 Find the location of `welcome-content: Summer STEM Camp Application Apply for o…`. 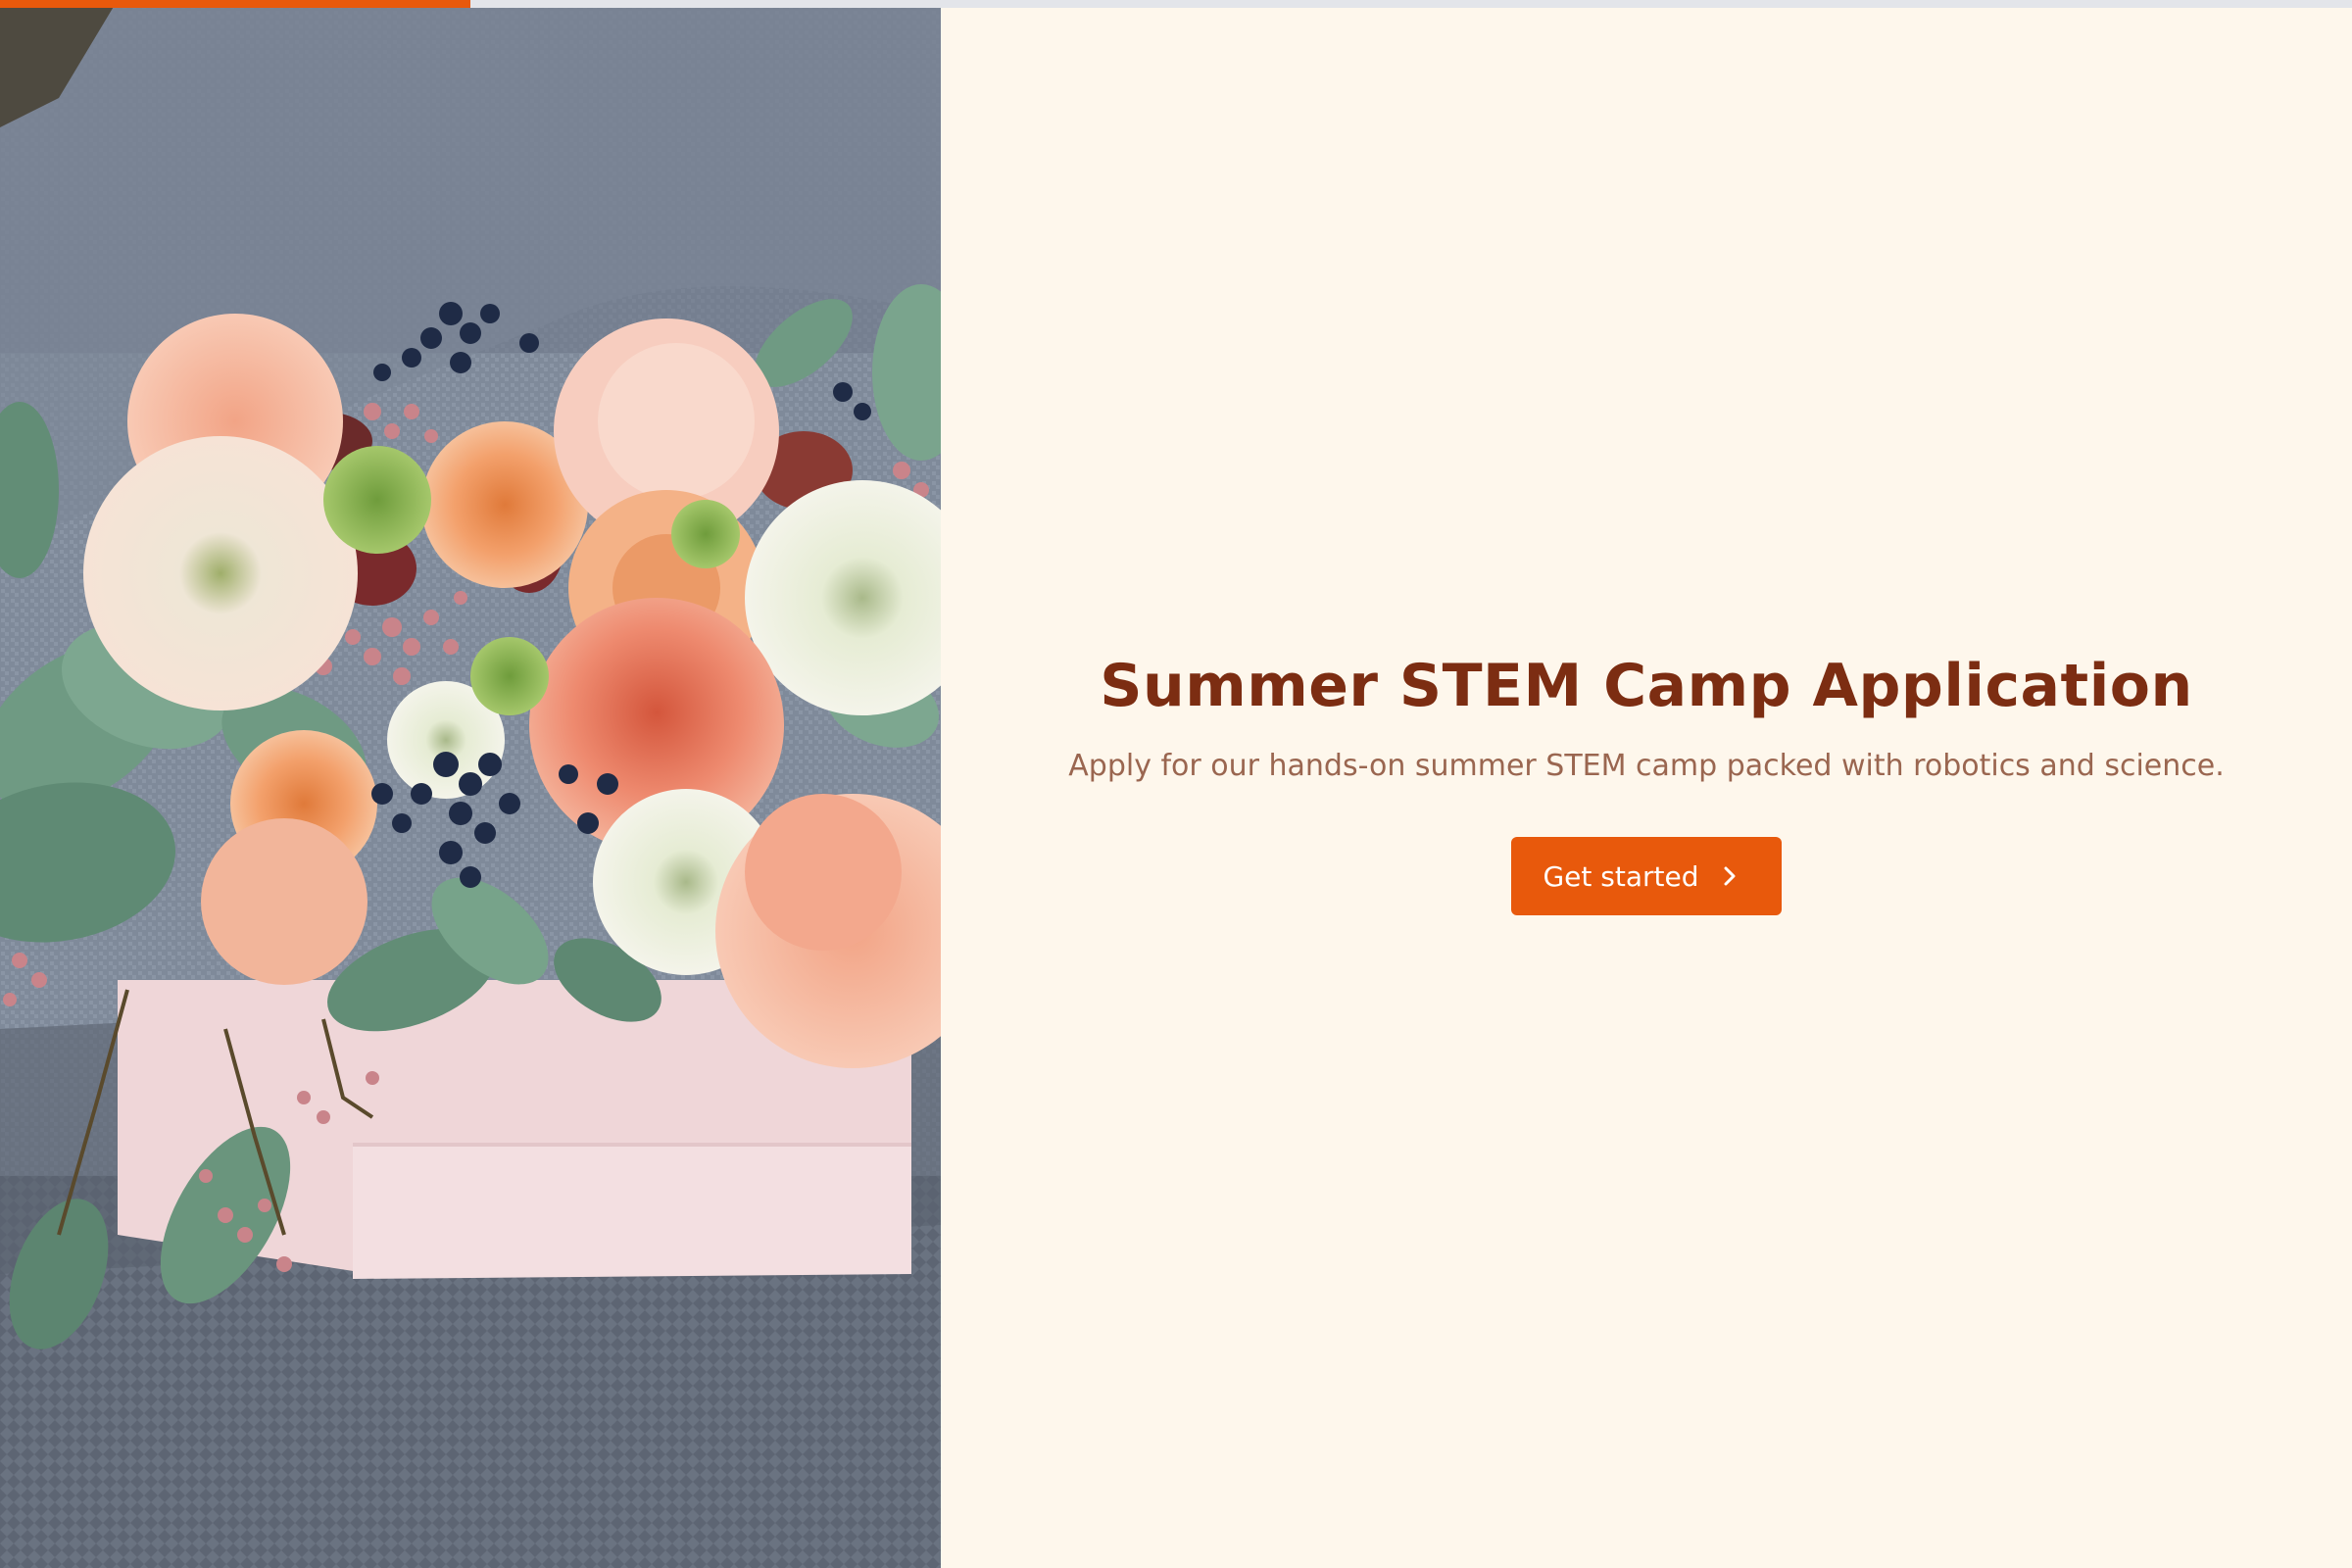

welcome-content: Summer STEM Camp Application Apply for o… is located at coordinates (1646, 781).